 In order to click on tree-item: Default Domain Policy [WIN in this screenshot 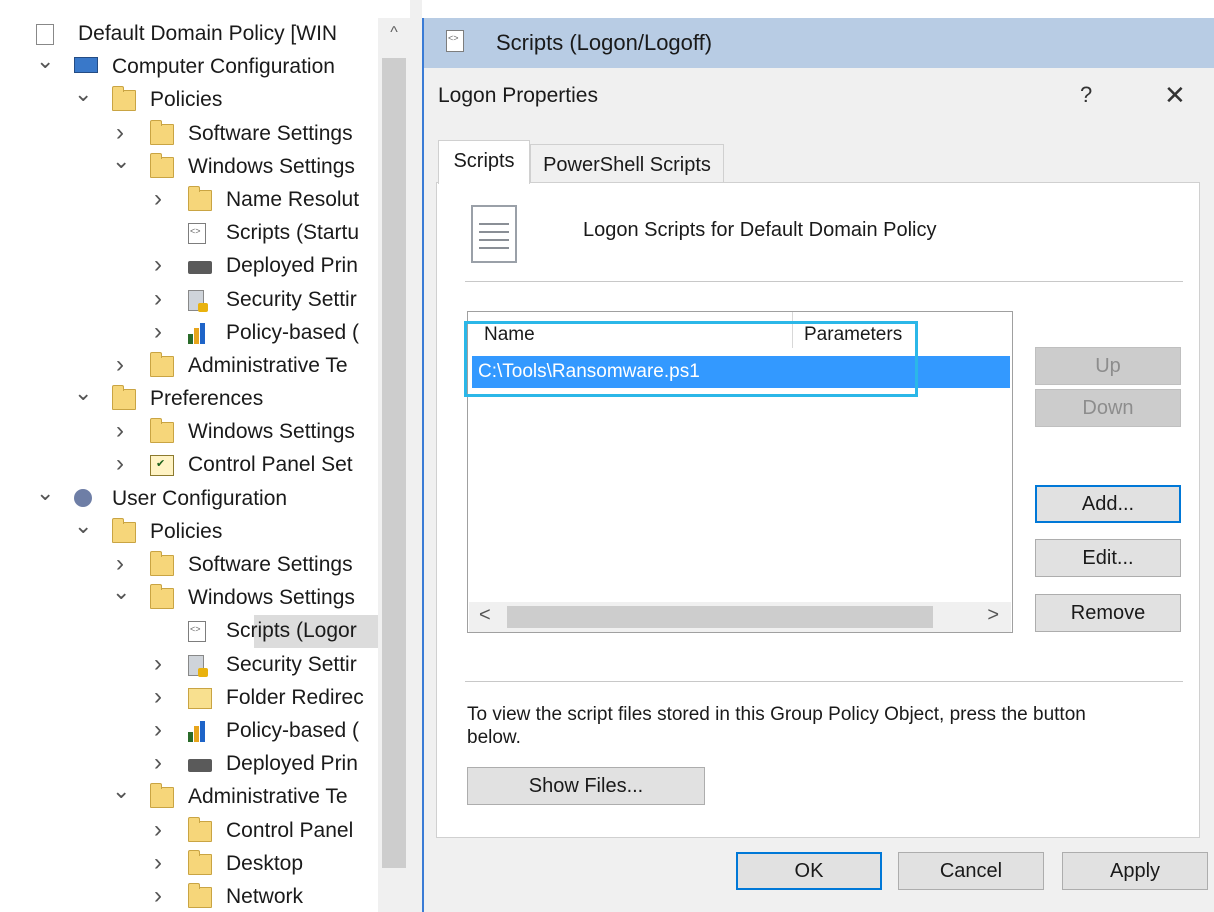, I will do `click(190, 34)`.